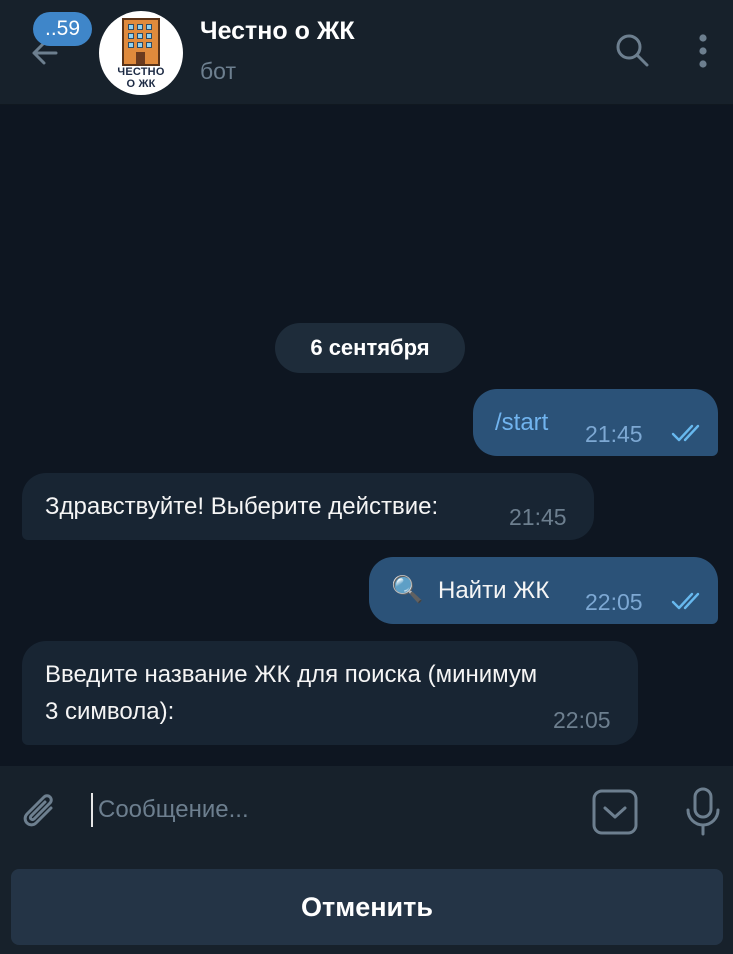 This screenshot has height=954, width=733. I want to click on search-icon, so click(632, 50).